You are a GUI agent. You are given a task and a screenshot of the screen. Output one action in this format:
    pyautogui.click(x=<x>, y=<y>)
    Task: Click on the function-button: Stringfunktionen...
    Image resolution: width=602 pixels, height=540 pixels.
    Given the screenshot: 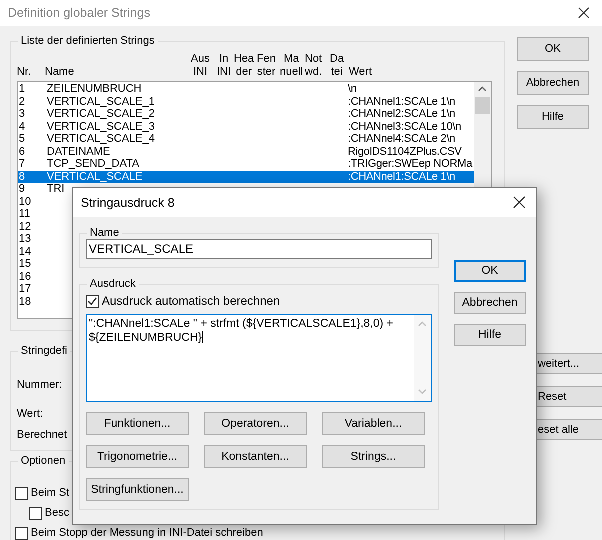 What is the action you would take?
    pyautogui.click(x=137, y=489)
    